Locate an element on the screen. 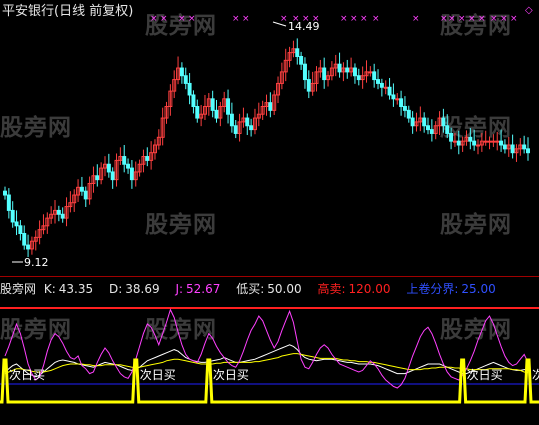 This screenshot has height=425, width=539. boundary-legend: 上卷分界: 25.00 is located at coordinates (453, 289).